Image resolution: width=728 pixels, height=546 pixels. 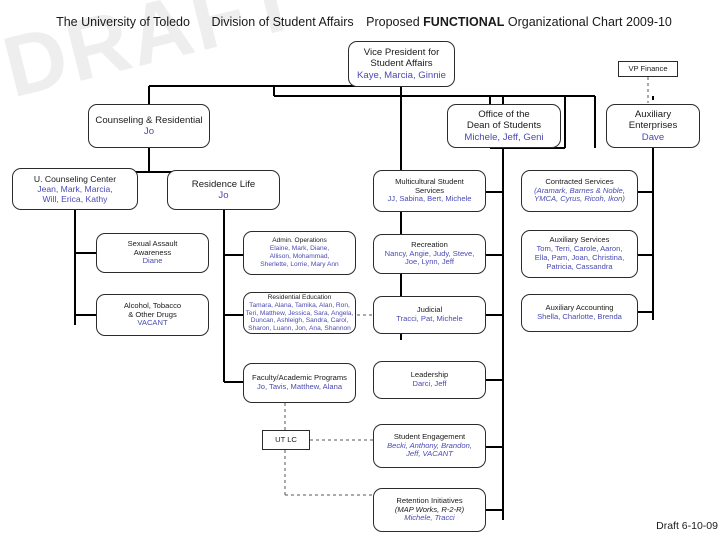 I want to click on title-institution: The University of Toledo, so click(x=123, y=22).